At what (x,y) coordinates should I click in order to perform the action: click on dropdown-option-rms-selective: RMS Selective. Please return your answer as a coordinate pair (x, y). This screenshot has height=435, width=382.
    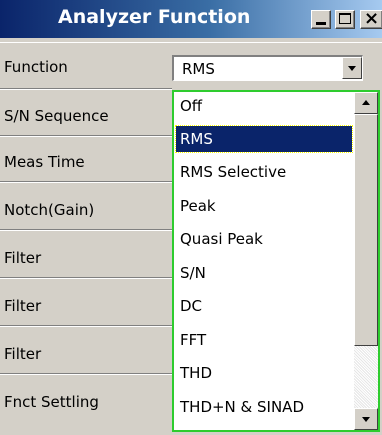
    Looking at the image, I should click on (264, 172).